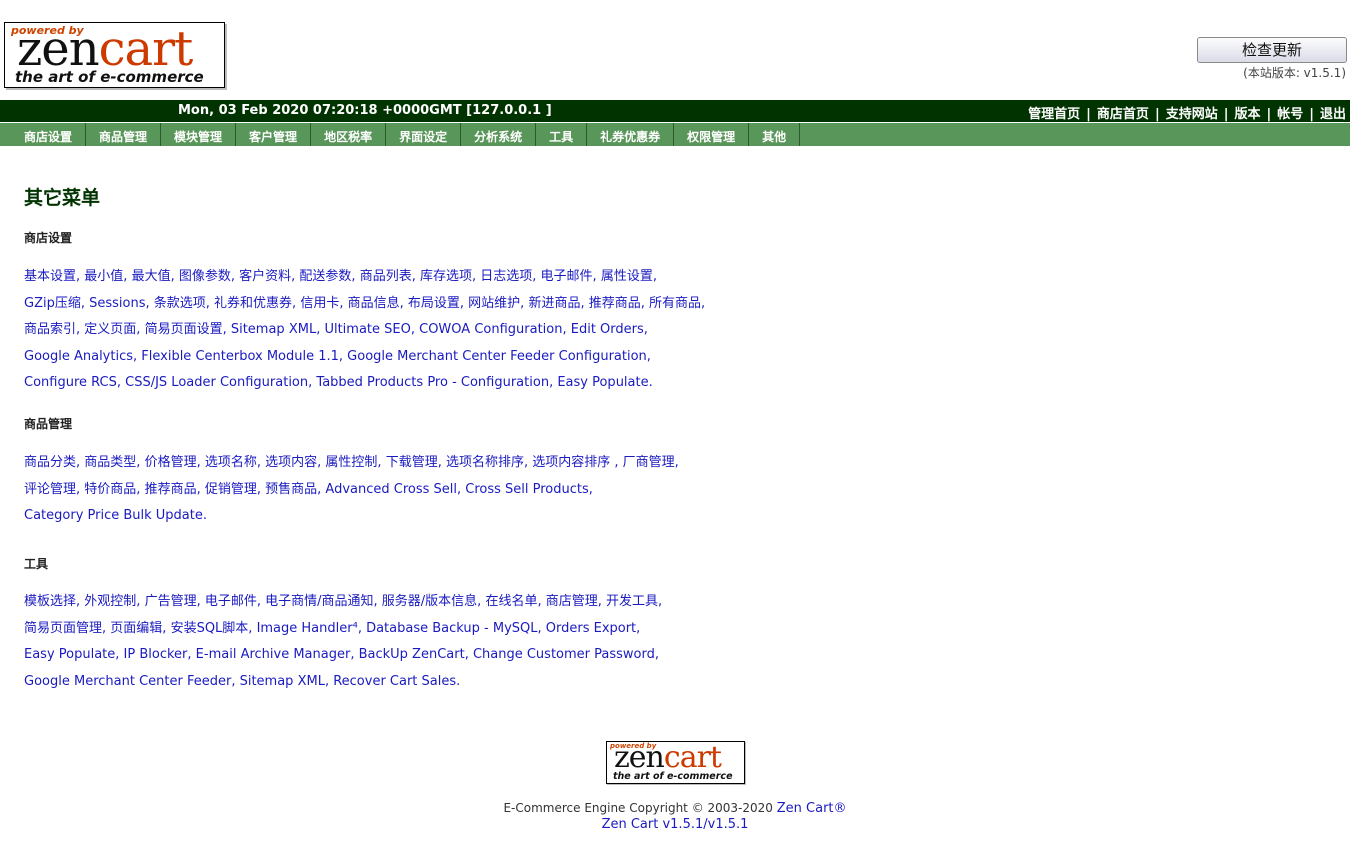 The height and width of the screenshot is (850, 1350). What do you see at coordinates (110, 329) in the screenshot?
I see `menu-link: 定义页面` at bounding box center [110, 329].